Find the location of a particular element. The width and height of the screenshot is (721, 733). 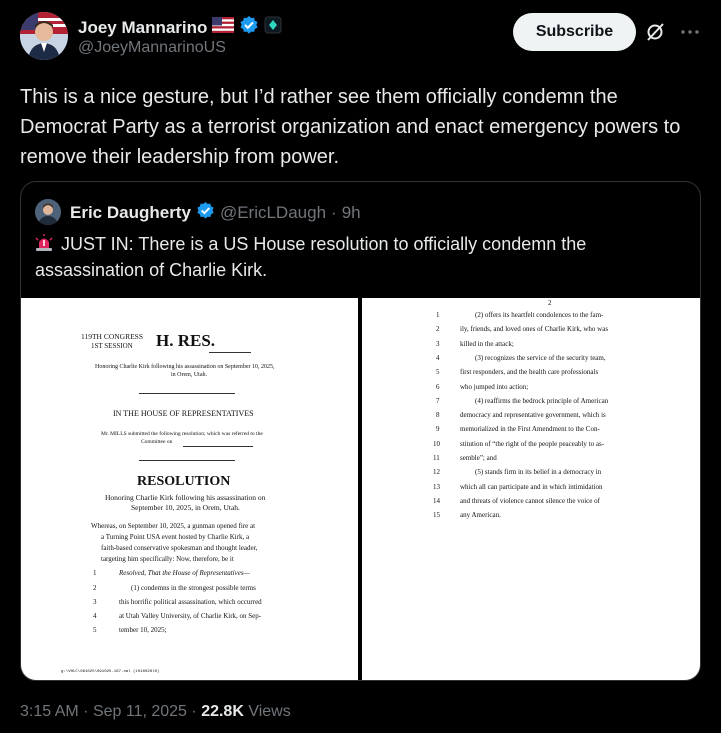

page-number: 2 is located at coordinates (550, 303).